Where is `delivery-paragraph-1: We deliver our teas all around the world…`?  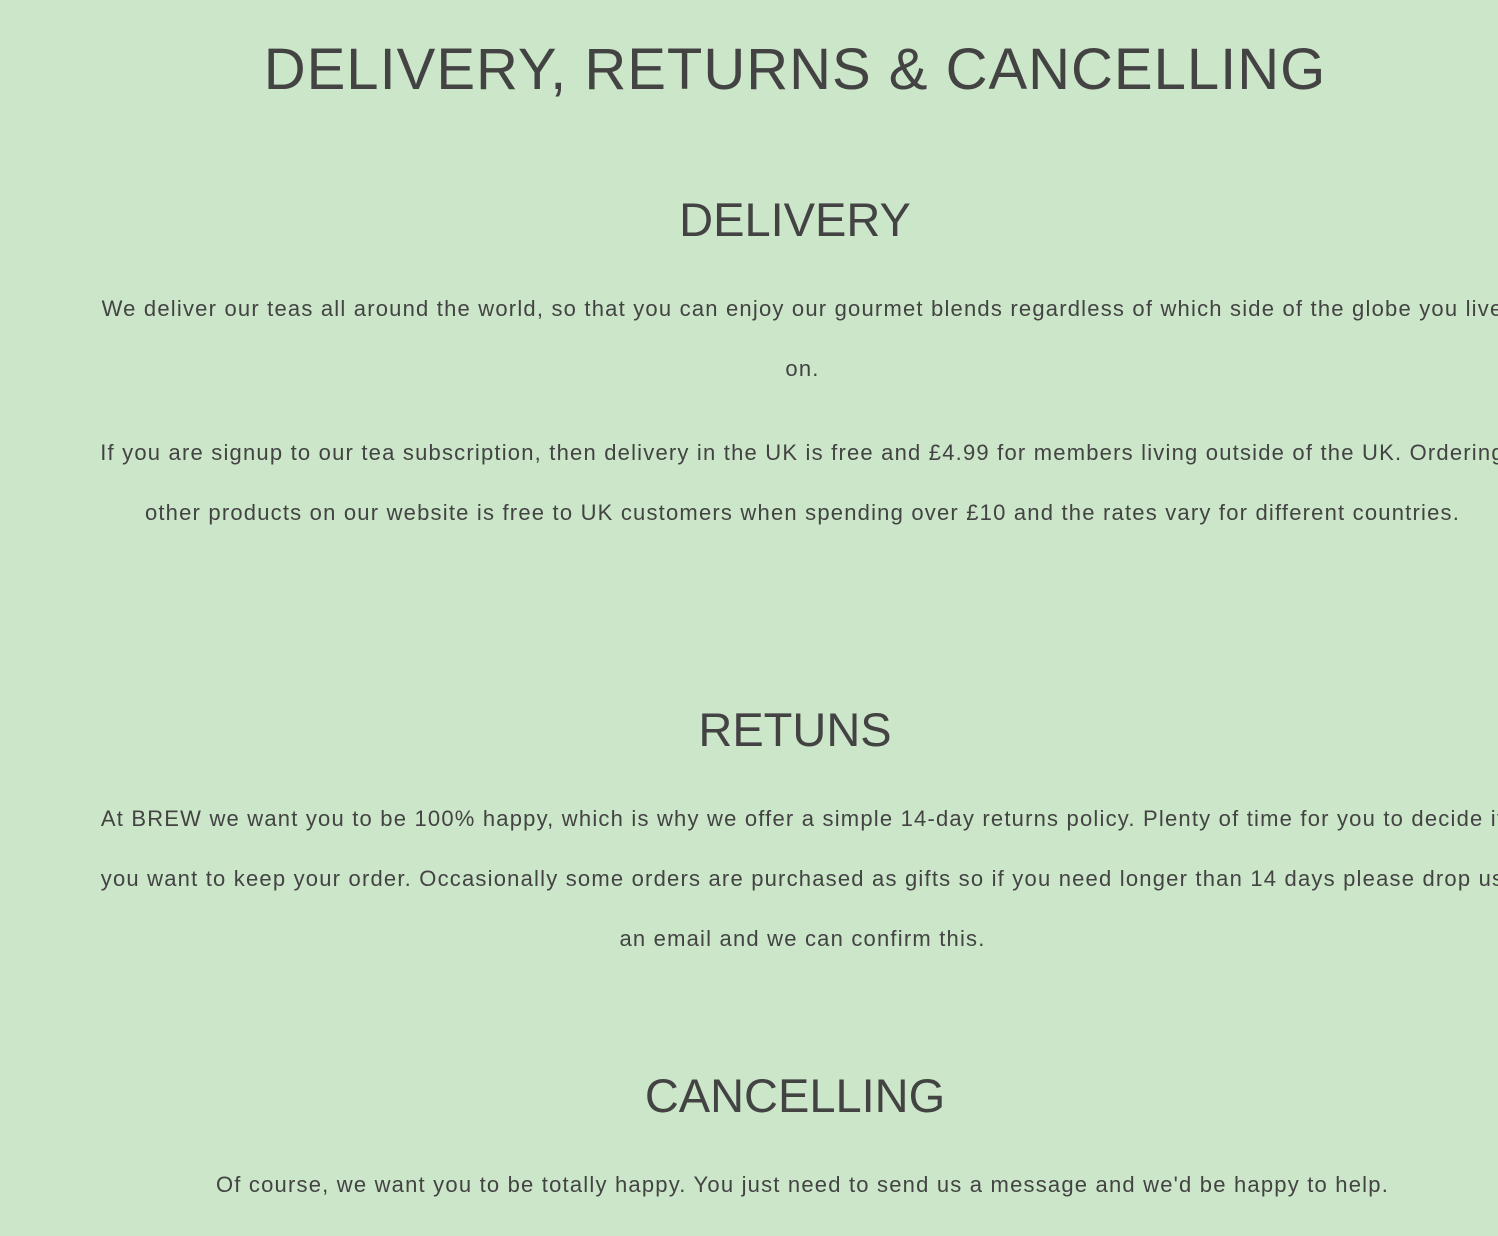 delivery-paragraph-1: We deliver our teas all around the world… is located at coordinates (799, 338).